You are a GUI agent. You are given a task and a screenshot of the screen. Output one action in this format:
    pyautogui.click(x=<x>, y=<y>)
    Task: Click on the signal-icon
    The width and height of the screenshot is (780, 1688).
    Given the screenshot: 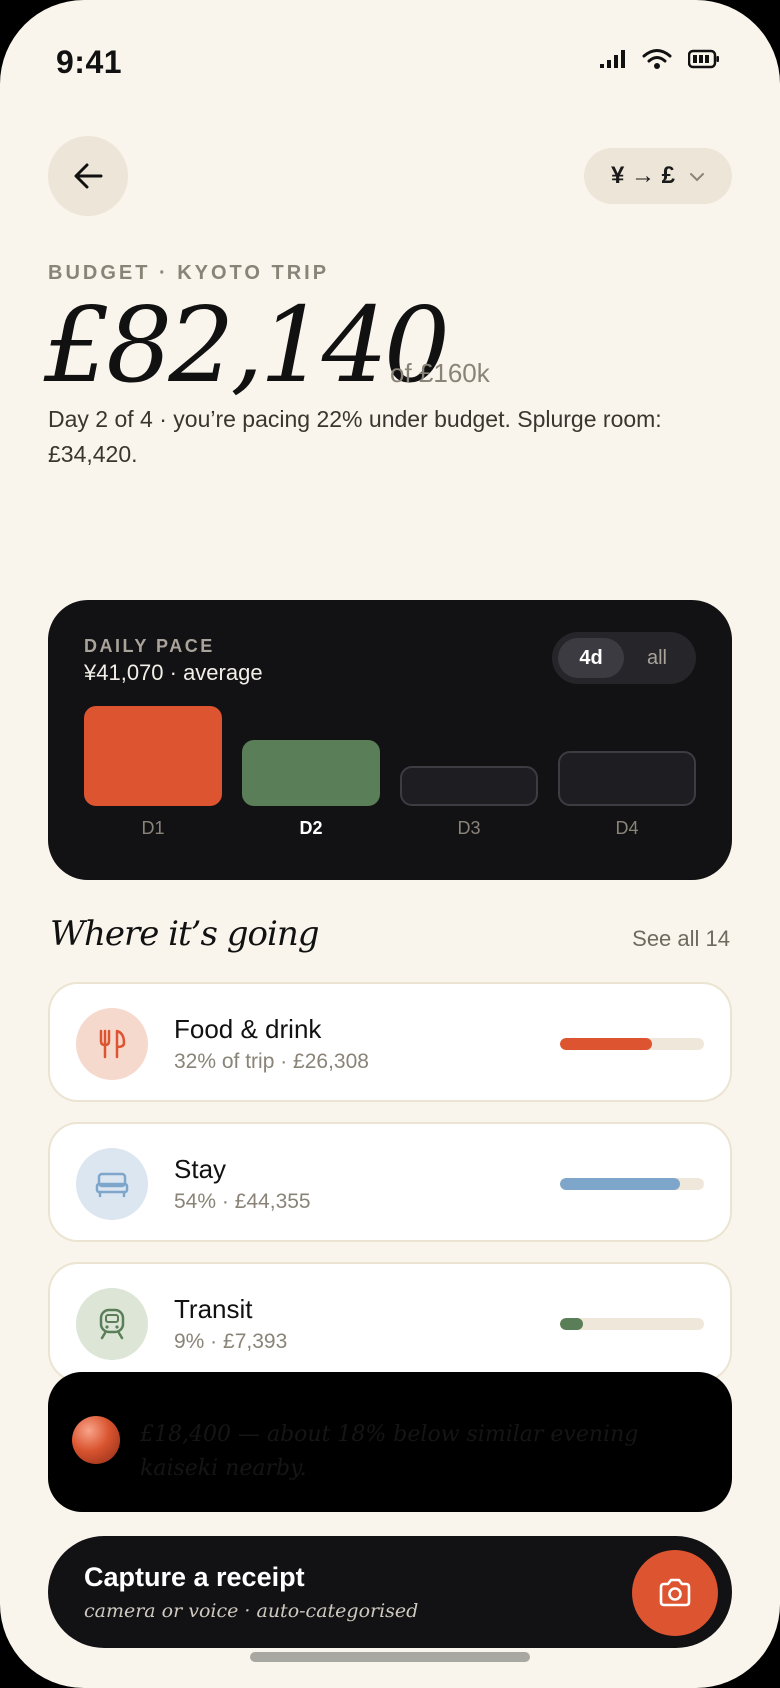 What is the action you would take?
    pyautogui.click(x=612, y=59)
    